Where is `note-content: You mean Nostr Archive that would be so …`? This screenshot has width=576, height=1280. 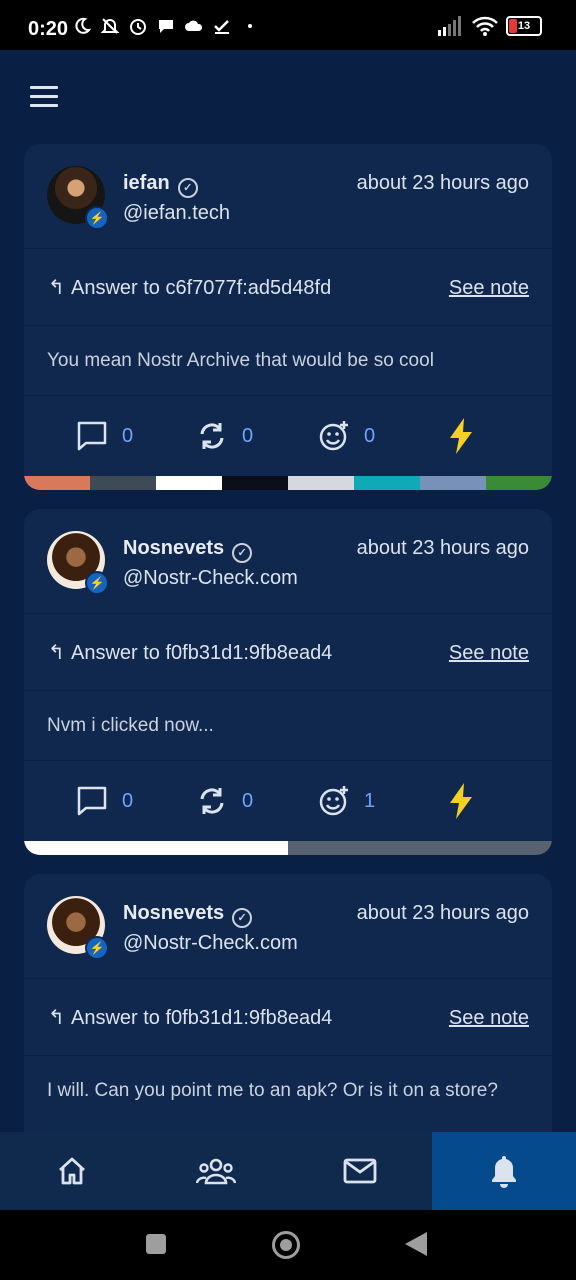
note-content: You mean Nostr Archive that would be so … is located at coordinates (288, 361).